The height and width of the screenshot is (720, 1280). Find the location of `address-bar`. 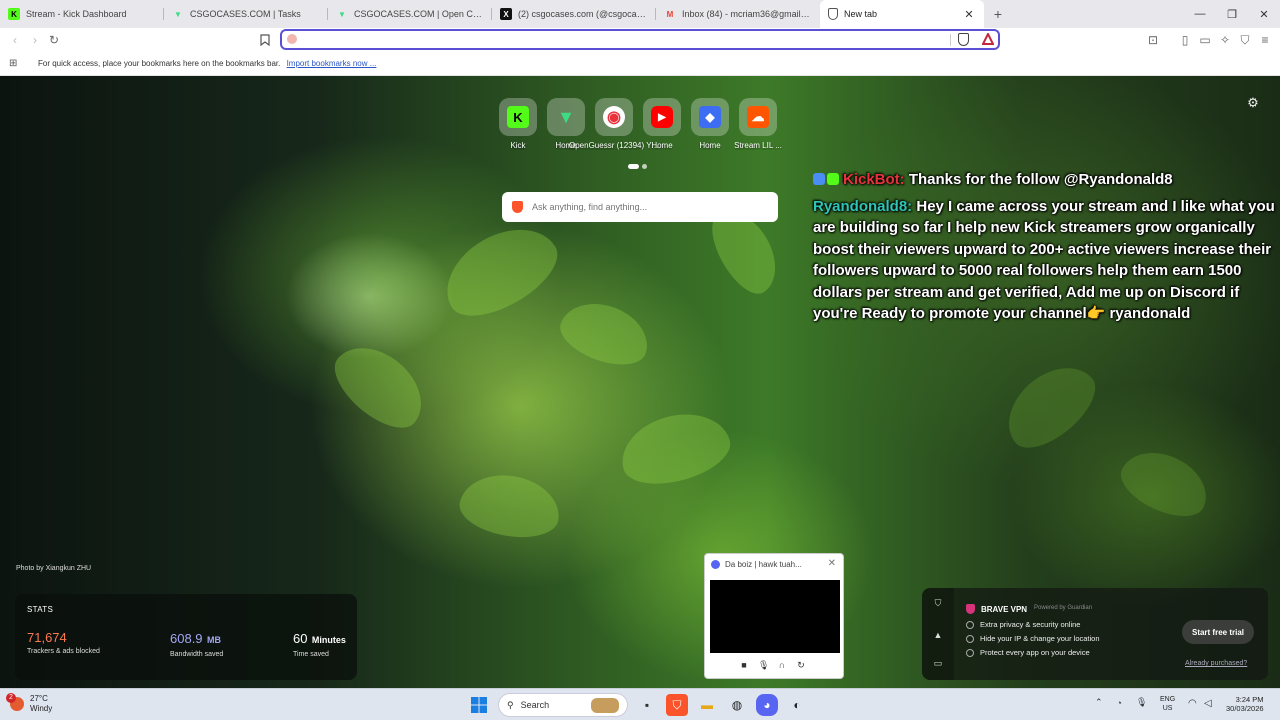

address-bar is located at coordinates (640, 39).